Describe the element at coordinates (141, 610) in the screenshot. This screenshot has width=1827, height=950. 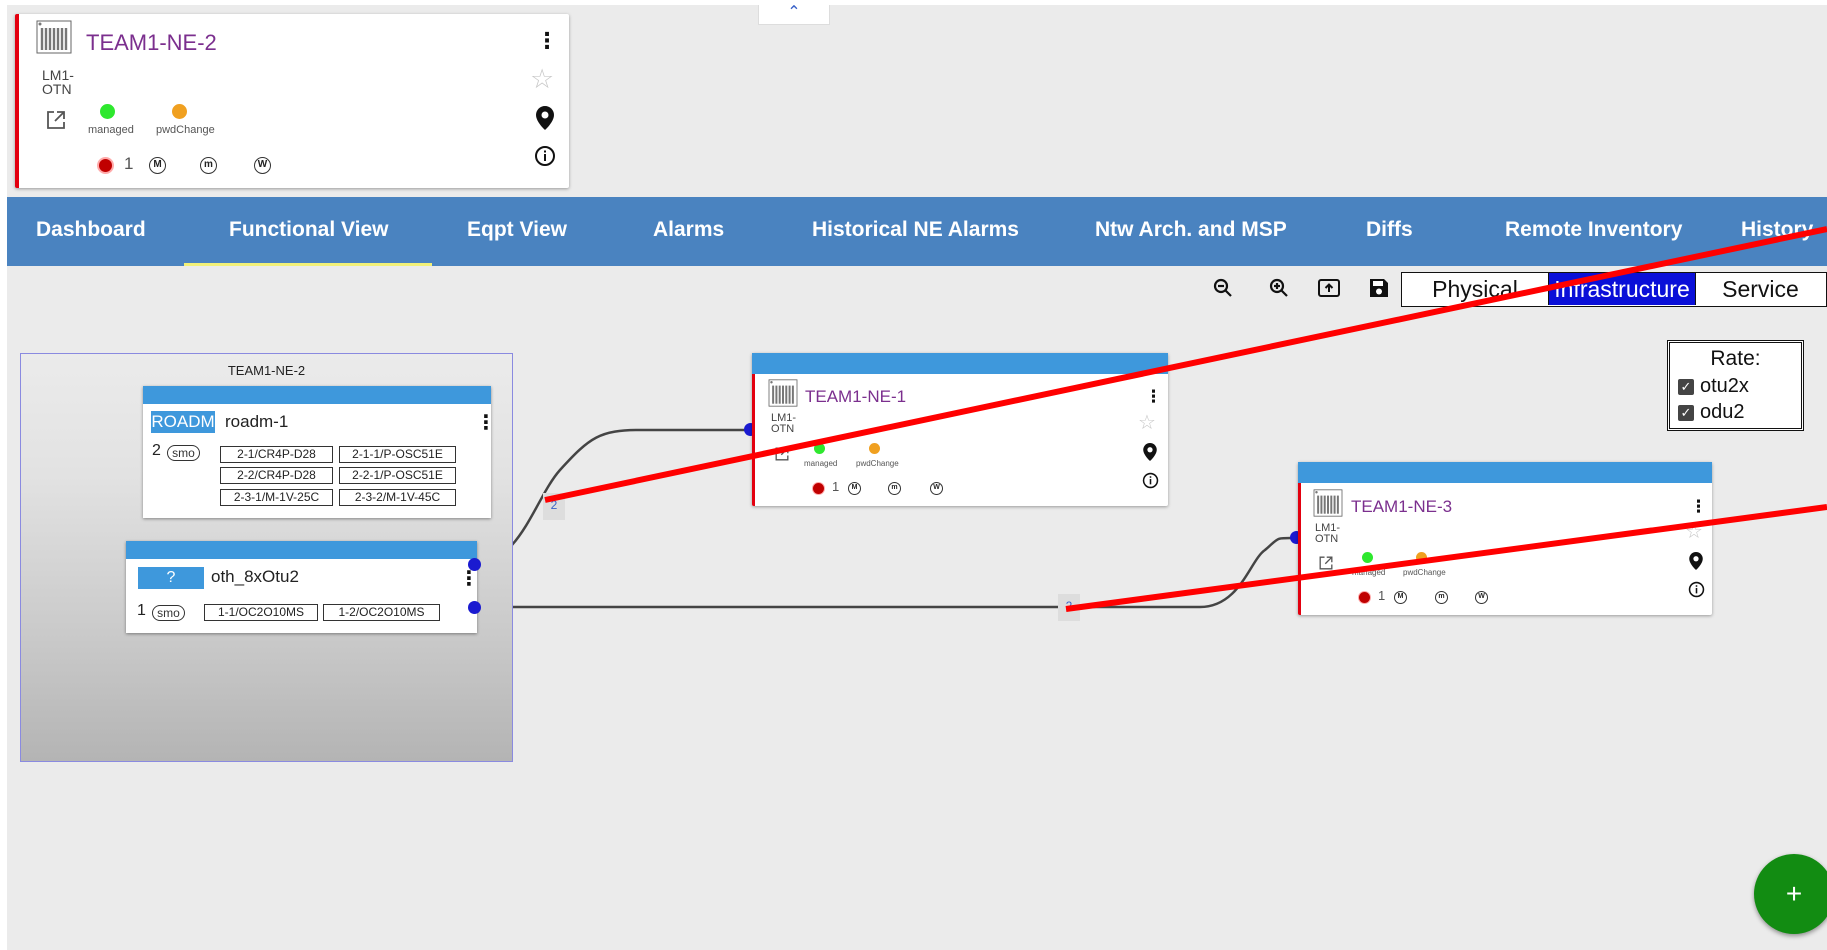
I see `oth-count: 1` at that location.